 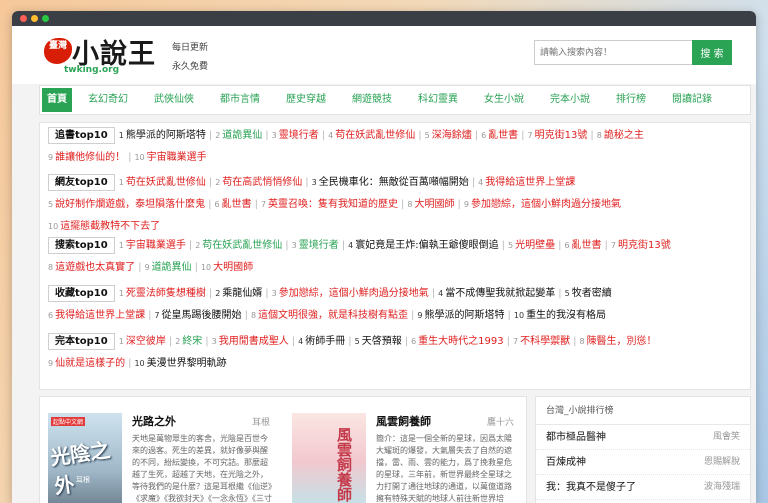 I want to click on rank-book-link: 術師手冊, so click(x=325, y=341).